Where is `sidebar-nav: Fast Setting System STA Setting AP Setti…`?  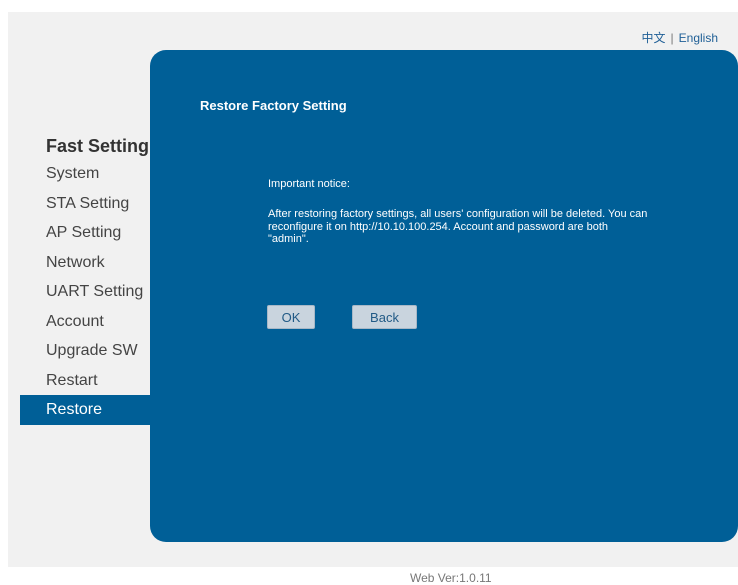 sidebar-nav: Fast Setting System STA Setting AP Setti… is located at coordinates (92, 279).